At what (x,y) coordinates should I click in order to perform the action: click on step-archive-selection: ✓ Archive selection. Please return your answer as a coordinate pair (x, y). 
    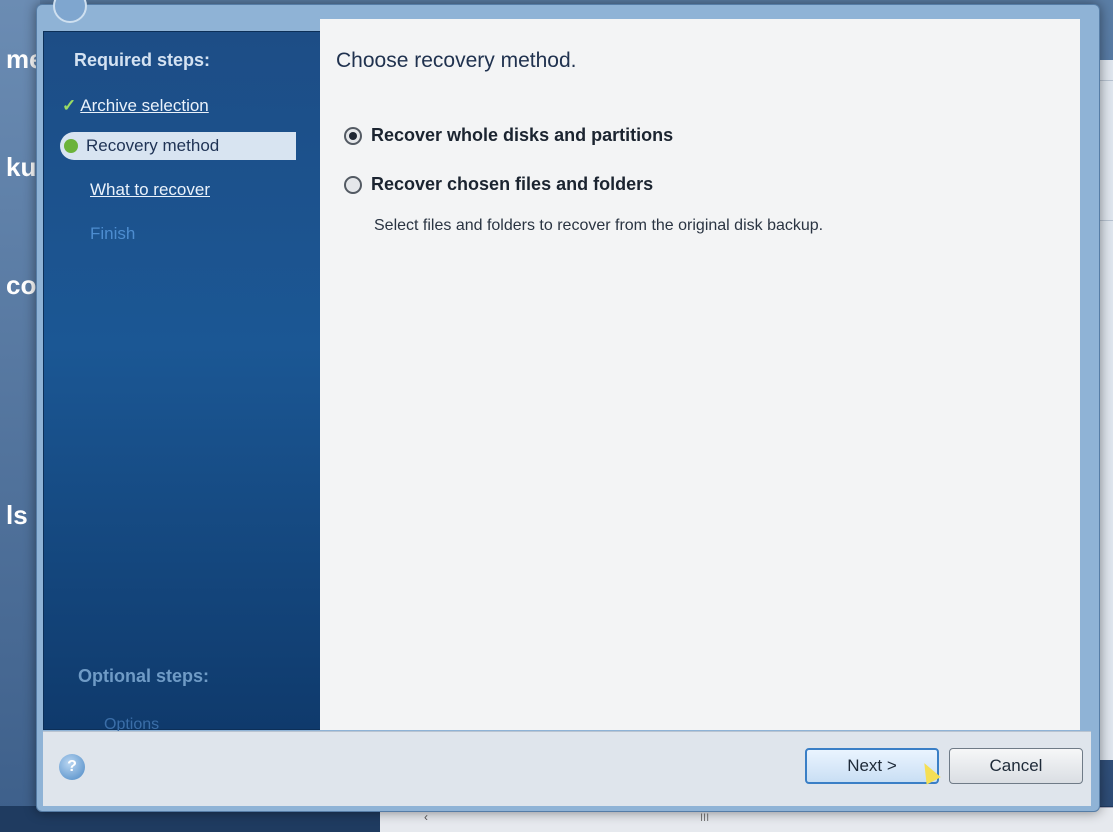
    Looking at the image, I should click on (135, 106).